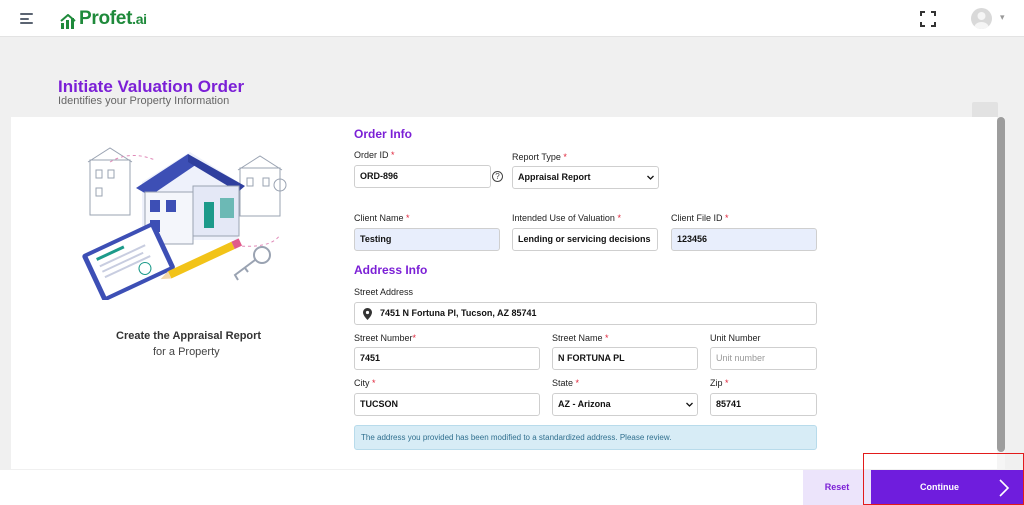  Describe the element at coordinates (365, 383) in the screenshot. I see `city-label: City *` at that location.